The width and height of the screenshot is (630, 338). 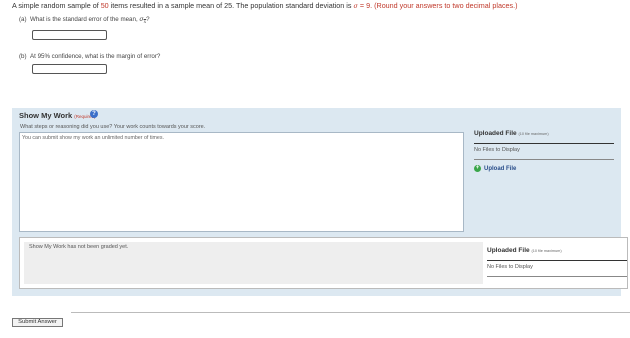 I want to click on graded-status-text: Show My Work has not been graded yet., so click(x=79, y=247).